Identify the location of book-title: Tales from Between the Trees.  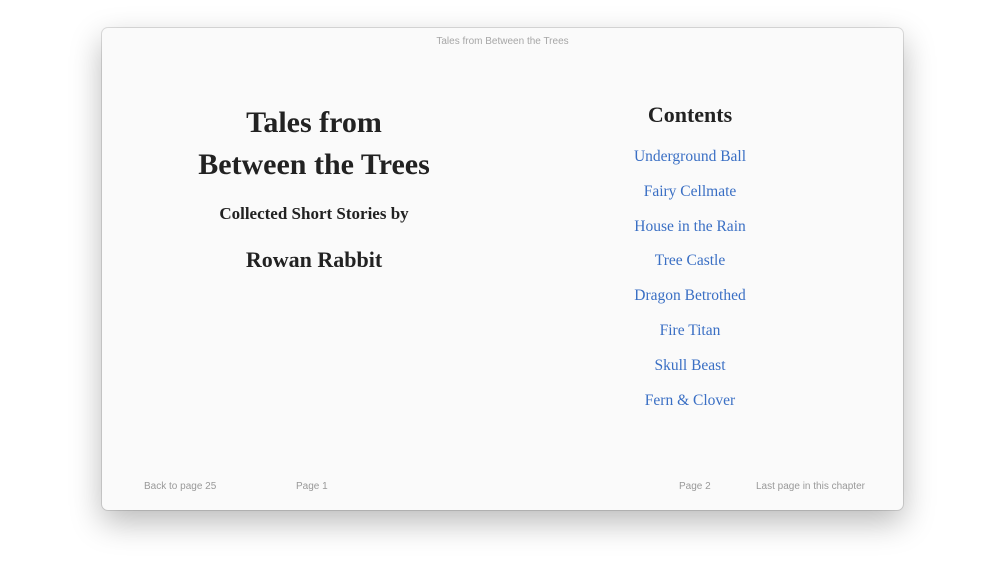
(314, 144).